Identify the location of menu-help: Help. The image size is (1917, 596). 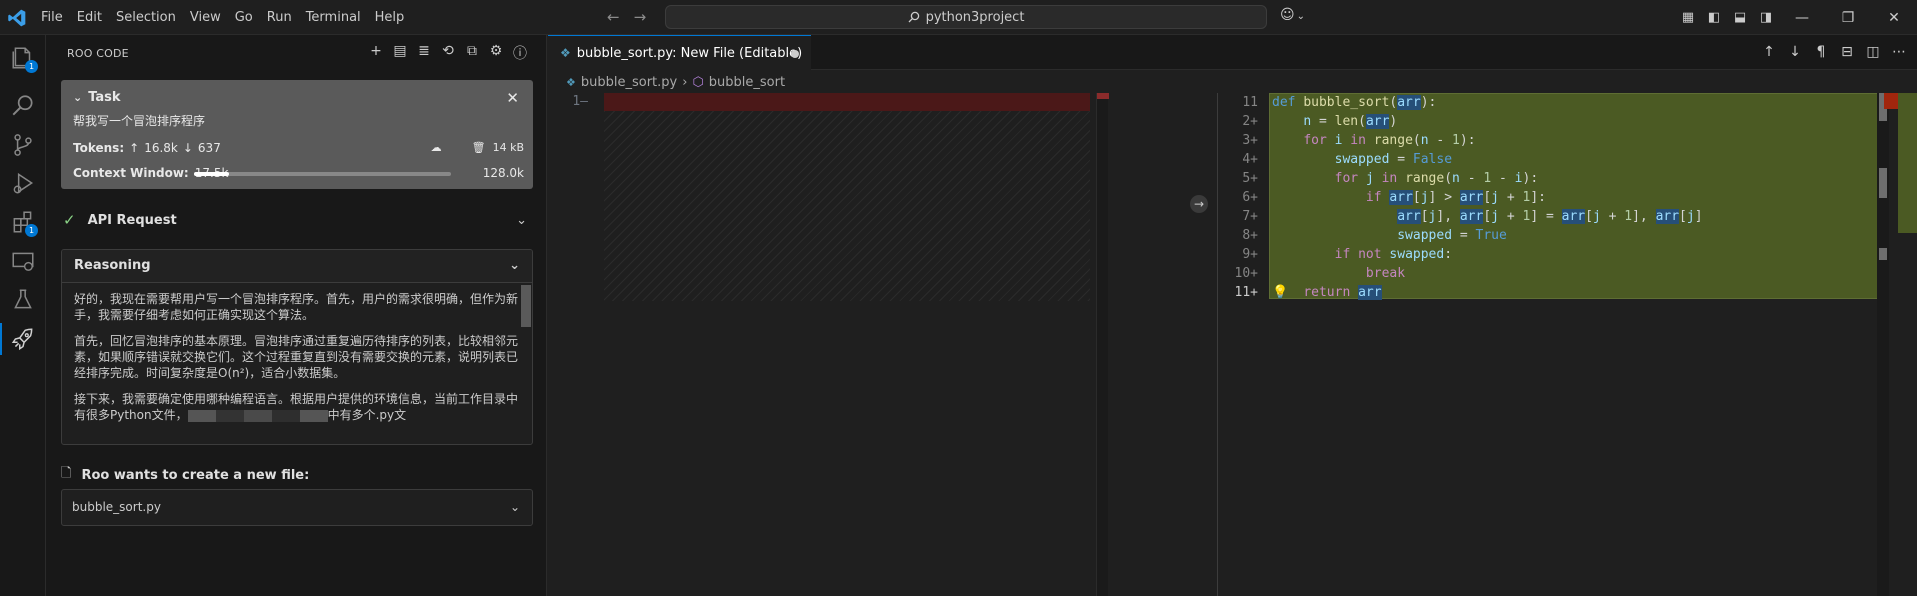
(390, 17).